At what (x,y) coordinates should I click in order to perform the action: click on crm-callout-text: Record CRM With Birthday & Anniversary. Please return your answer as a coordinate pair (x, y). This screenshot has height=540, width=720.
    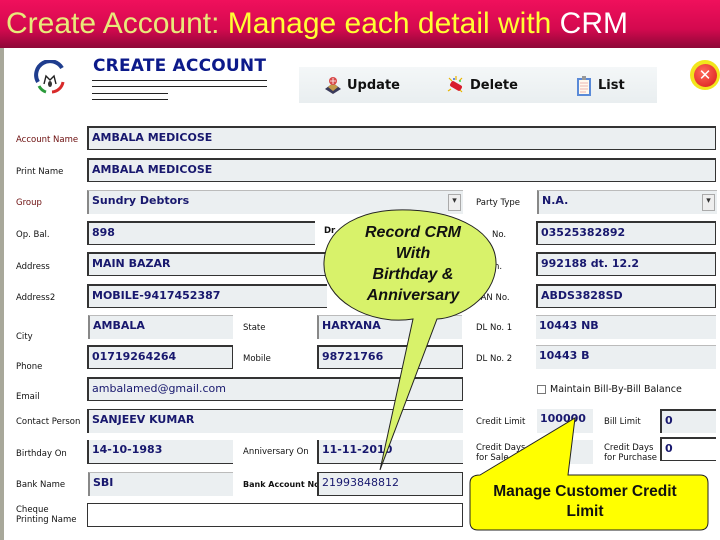
    Looking at the image, I should click on (413, 264).